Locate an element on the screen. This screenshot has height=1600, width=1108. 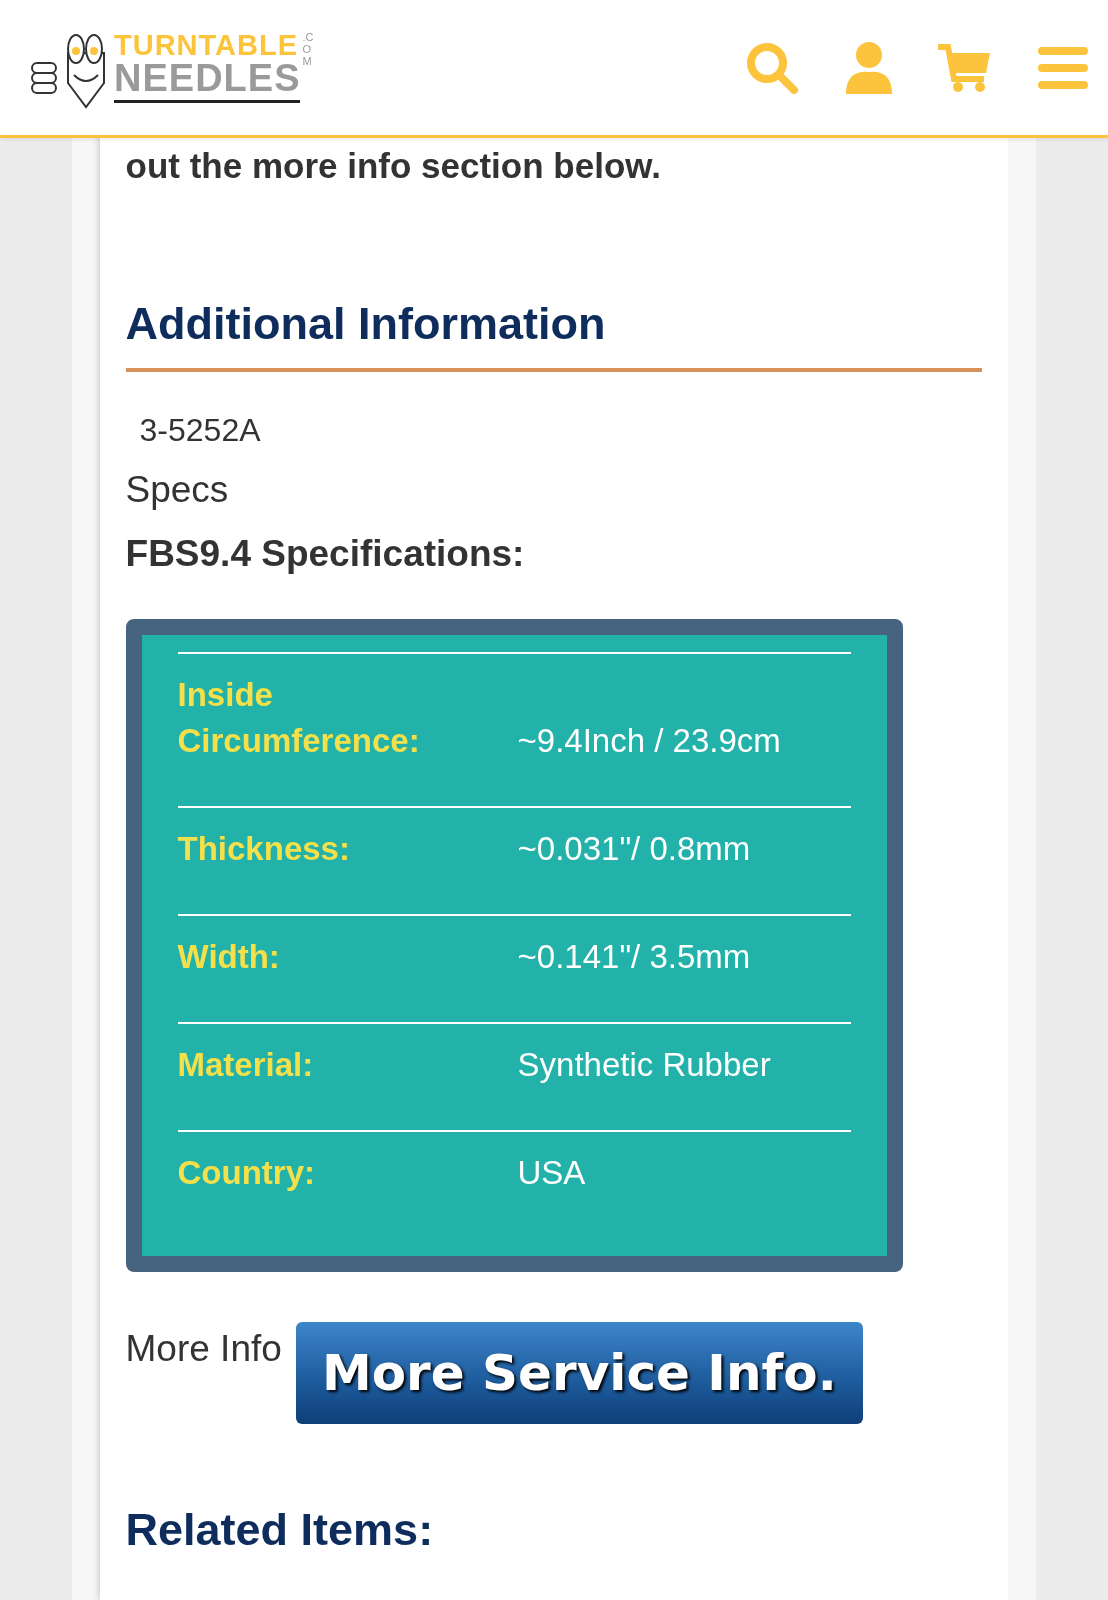
user-icon is located at coordinates (869, 67).